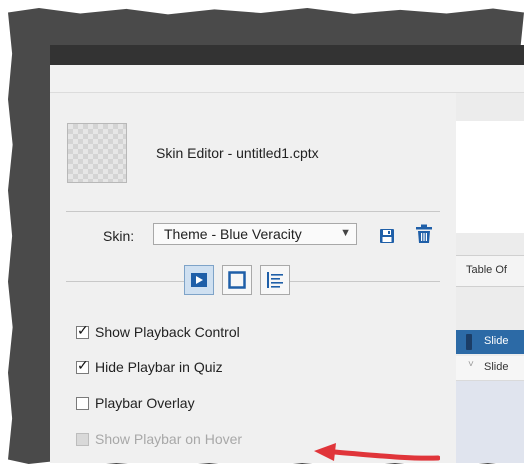  Describe the element at coordinates (471, 364) in the screenshot. I see `chevron-down-icon: ˅` at that location.